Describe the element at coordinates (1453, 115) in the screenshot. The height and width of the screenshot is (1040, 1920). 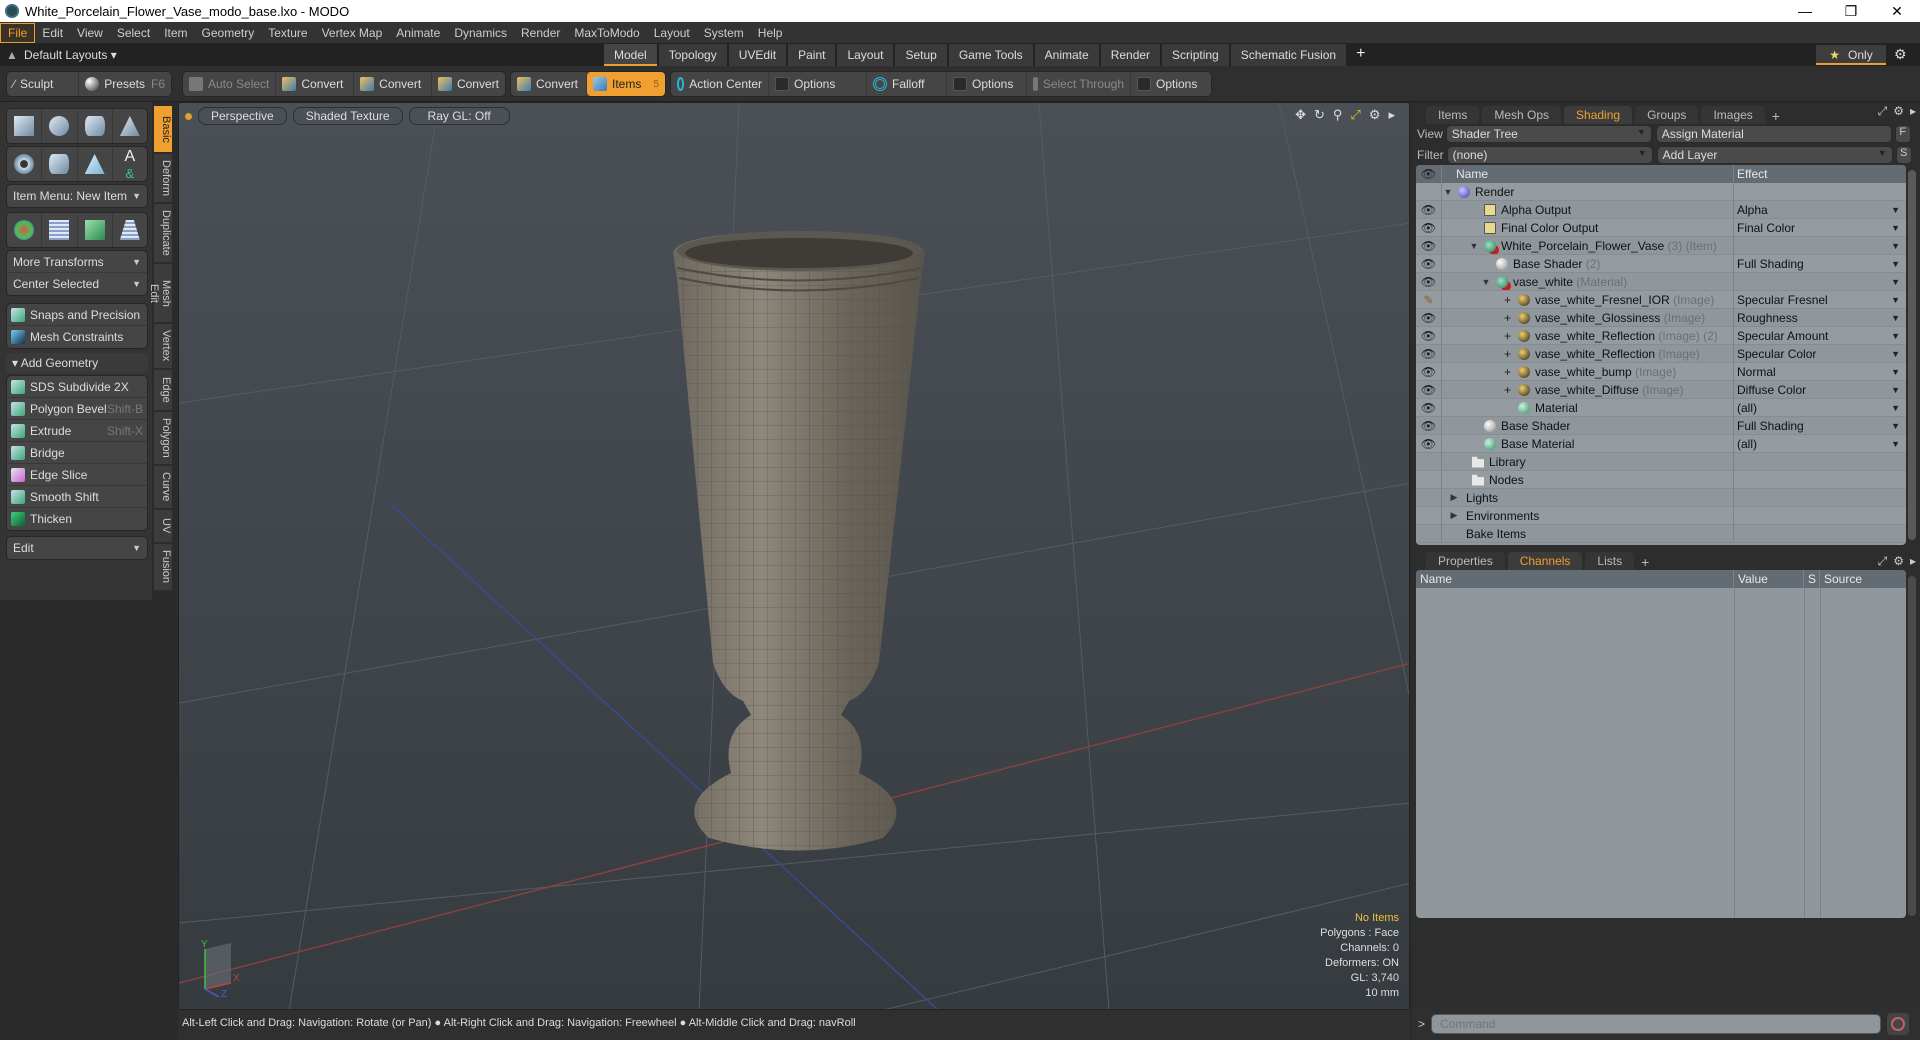
I see `tab-items: Items` at that location.